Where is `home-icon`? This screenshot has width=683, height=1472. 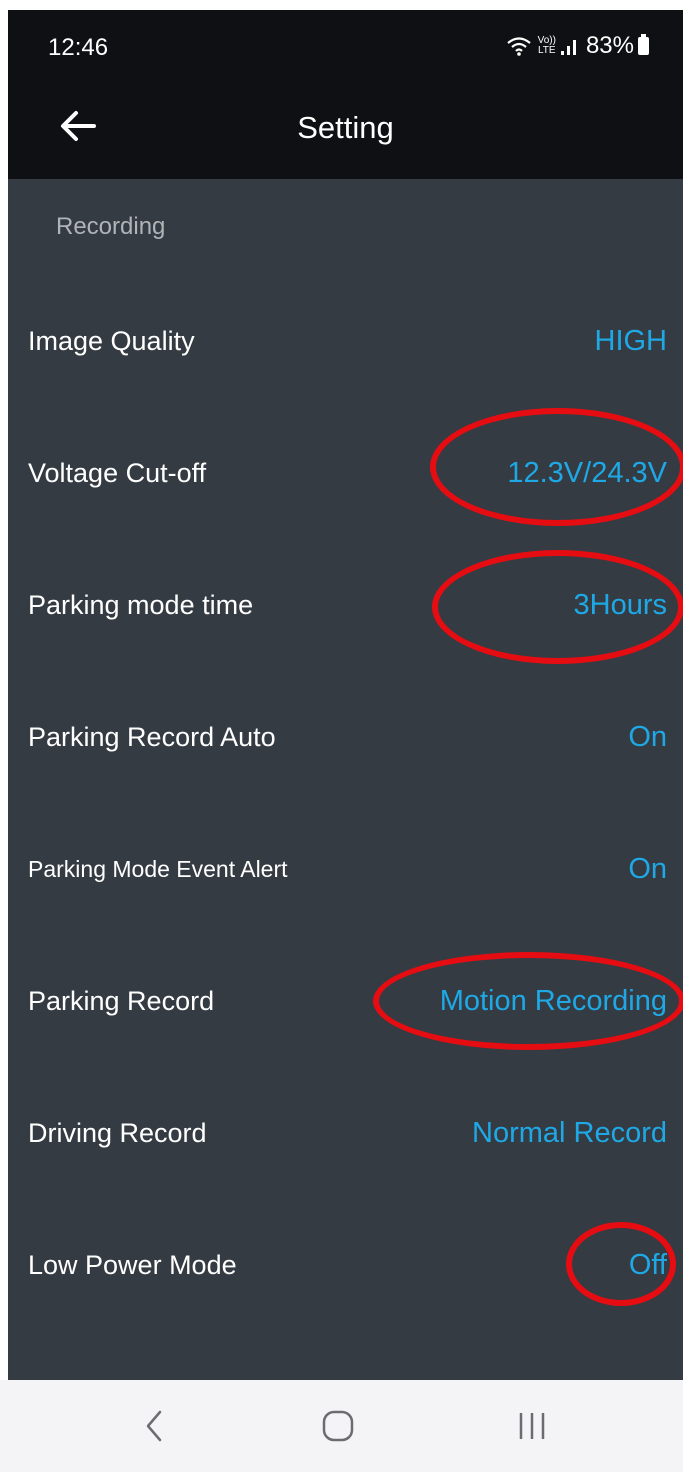
home-icon is located at coordinates (338, 1426).